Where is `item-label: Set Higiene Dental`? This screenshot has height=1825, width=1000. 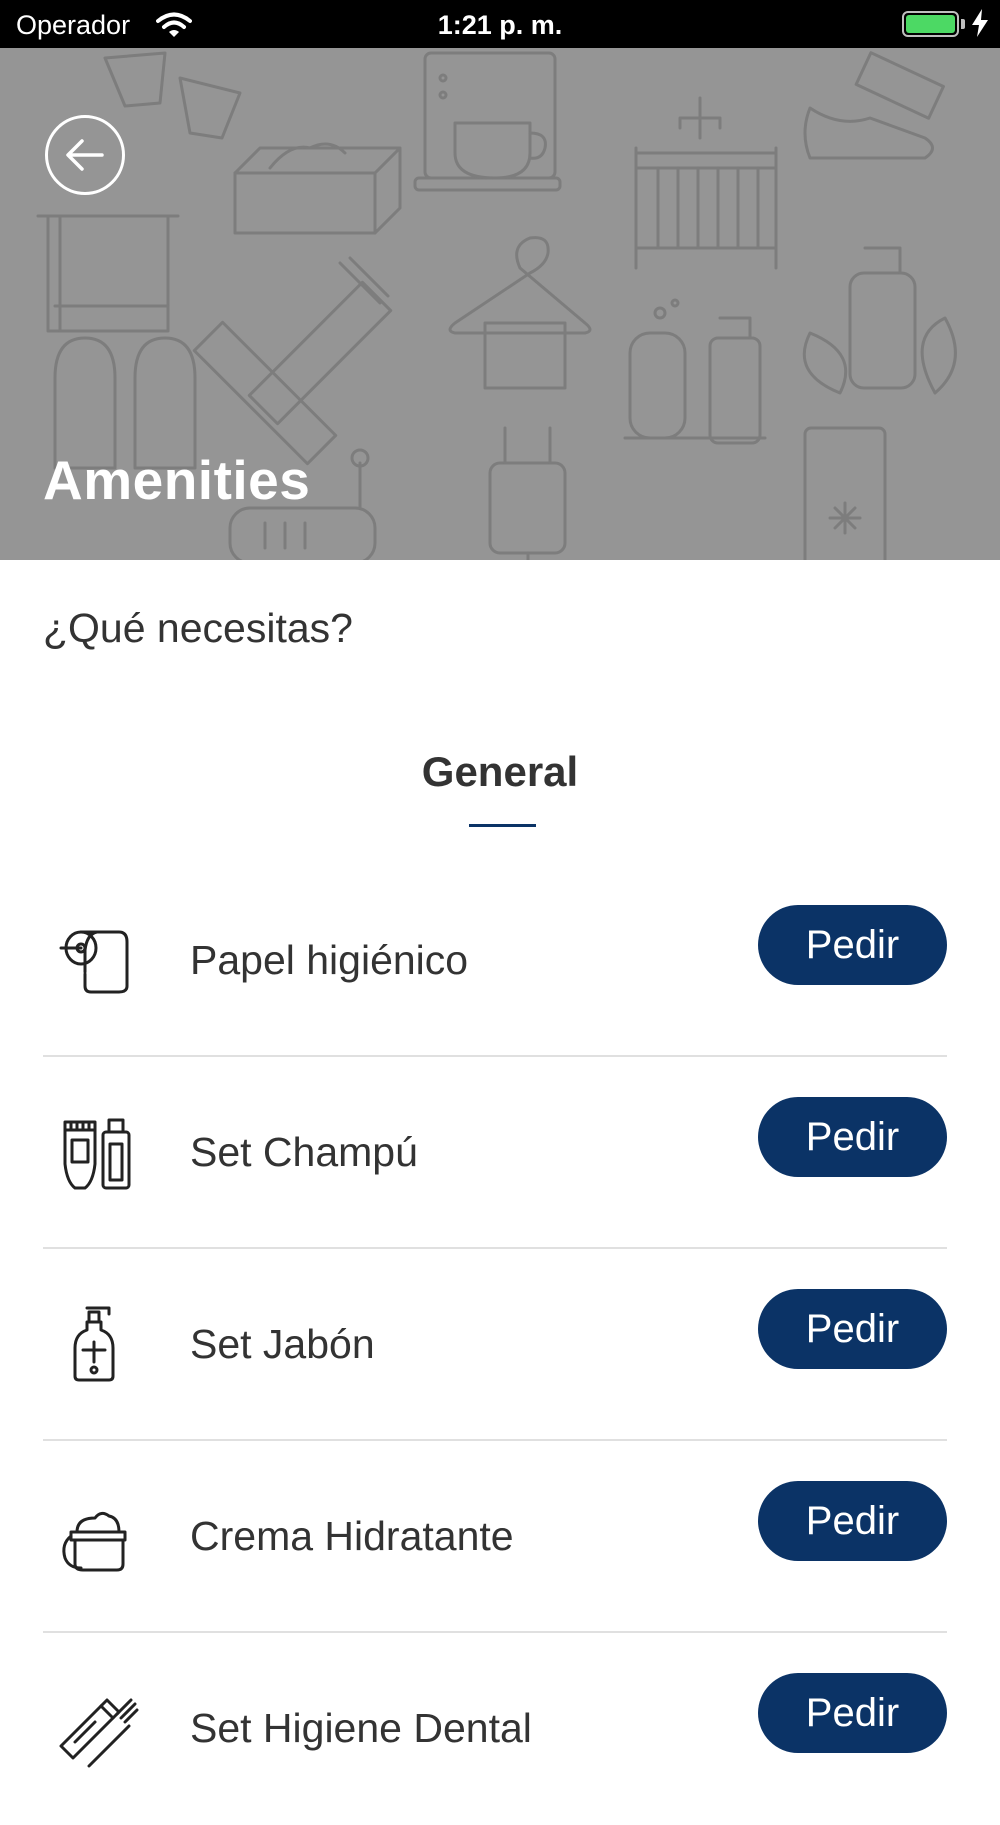
item-label: Set Higiene Dental is located at coordinates (361, 1728).